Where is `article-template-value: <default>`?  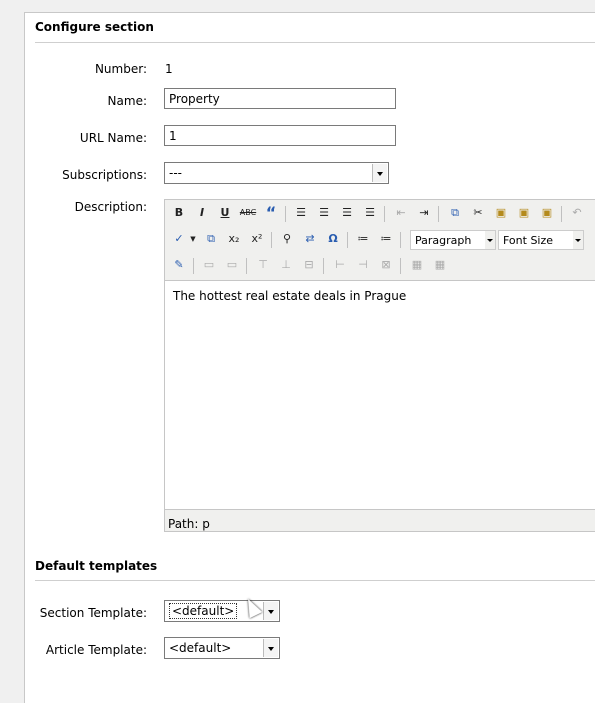
article-template-value: <default> is located at coordinates (200, 648).